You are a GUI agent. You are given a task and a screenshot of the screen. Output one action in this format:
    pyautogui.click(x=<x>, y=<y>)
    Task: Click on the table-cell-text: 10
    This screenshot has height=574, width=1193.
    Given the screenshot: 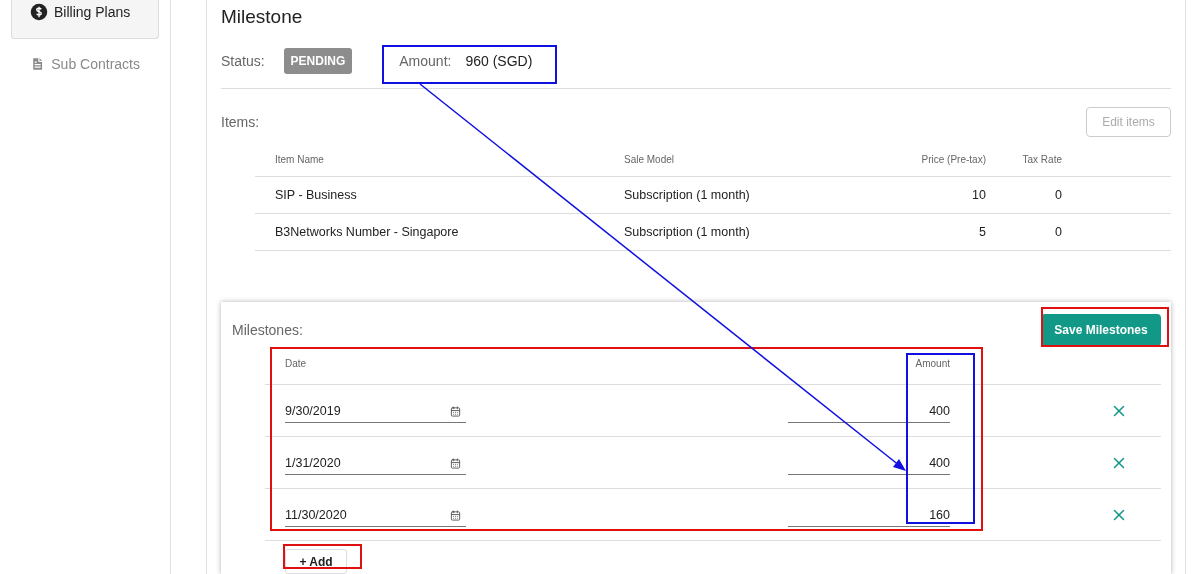 What is the action you would take?
    pyautogui.click(x=978, y=195)
    